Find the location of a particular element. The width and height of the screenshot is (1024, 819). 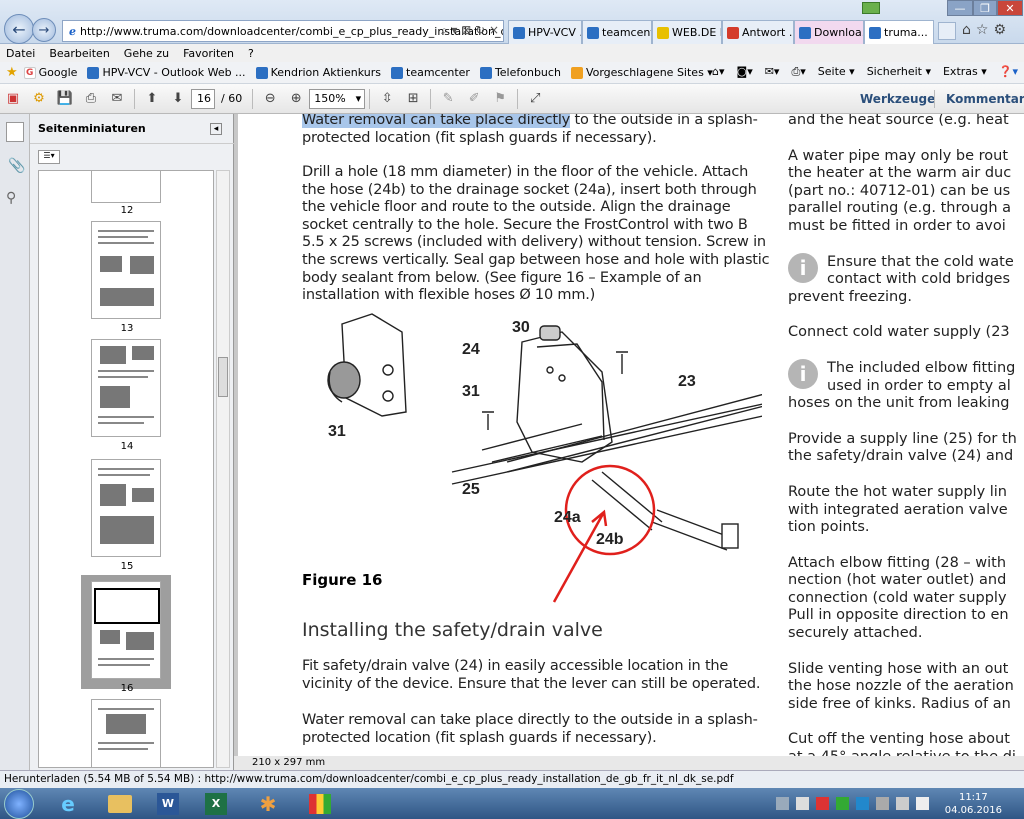

right-column-line: the safety/drain valve (24) and is located at coordinates (906, 457).